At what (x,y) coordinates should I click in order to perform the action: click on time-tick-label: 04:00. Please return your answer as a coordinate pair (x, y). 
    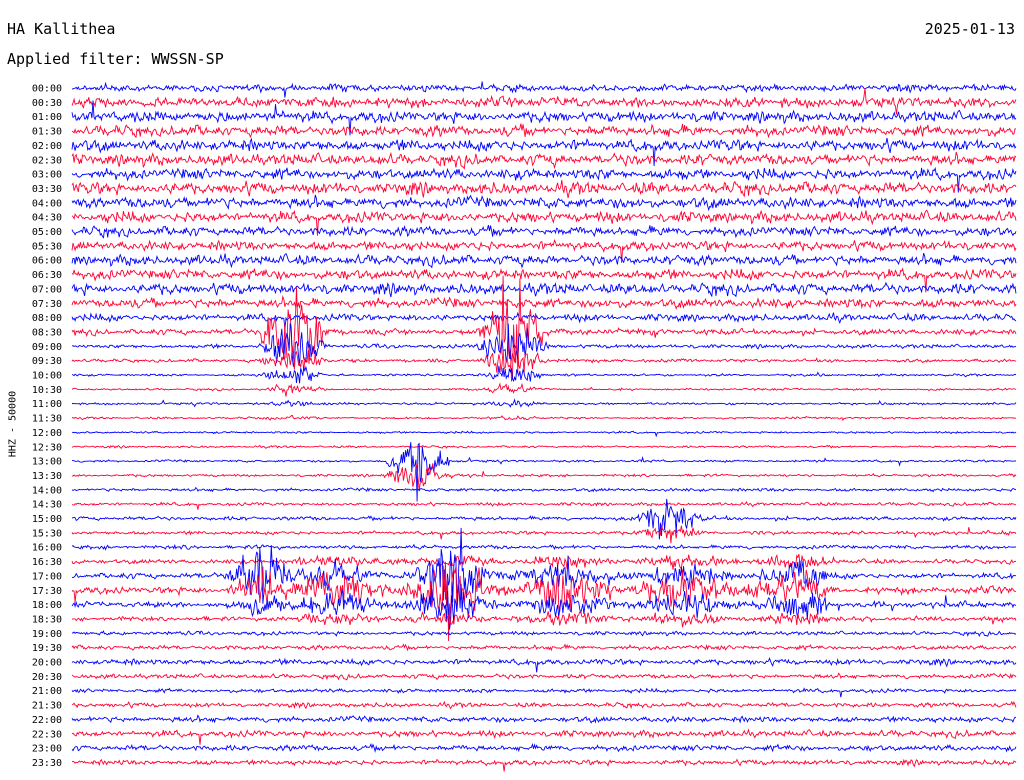
    Looking at the image, I should click on (47, 203).